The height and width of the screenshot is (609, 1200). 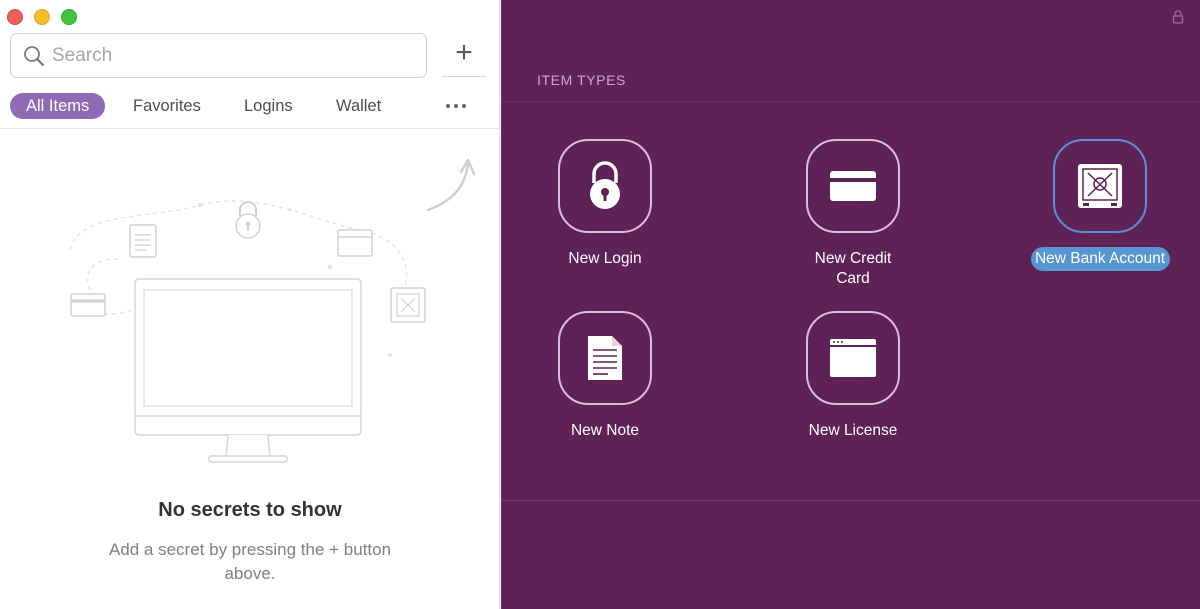 I want to click on window-controls, so click(x=42, y=17).